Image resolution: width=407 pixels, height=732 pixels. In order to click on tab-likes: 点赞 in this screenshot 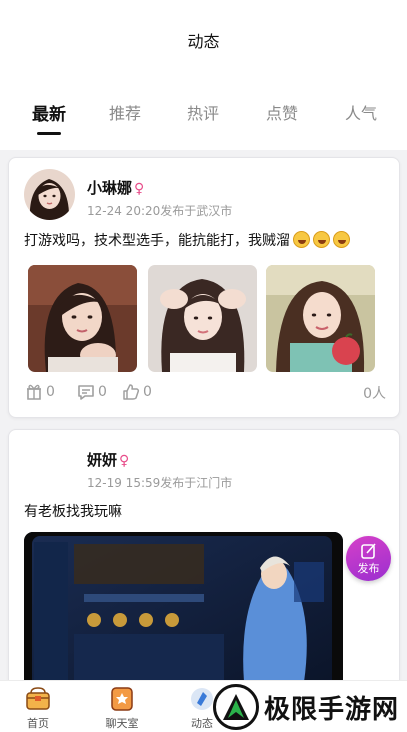, I will do `click(282, 112)`.